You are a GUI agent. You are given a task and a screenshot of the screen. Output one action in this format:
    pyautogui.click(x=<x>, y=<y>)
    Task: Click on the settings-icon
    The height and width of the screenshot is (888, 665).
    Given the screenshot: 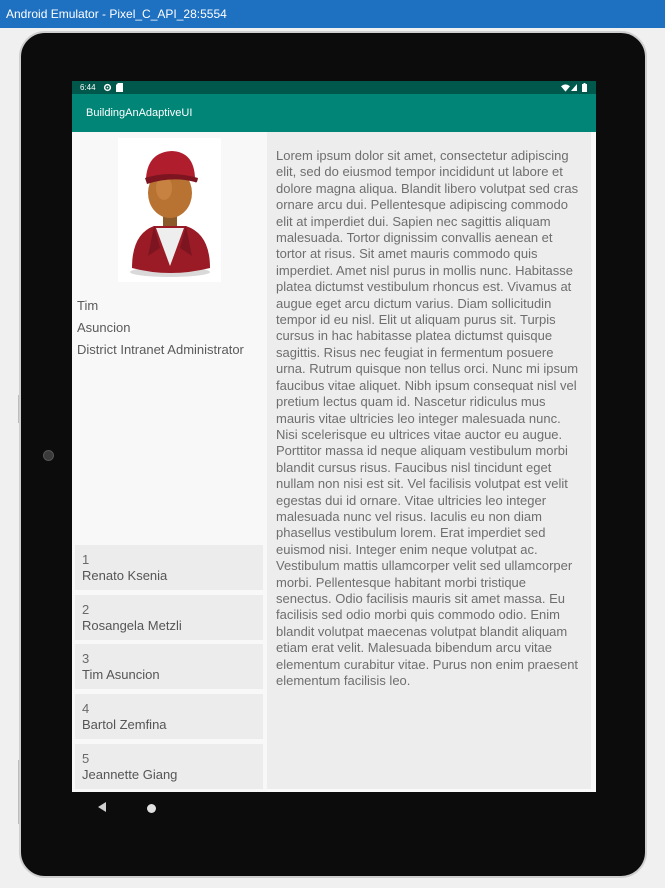 What is the action you would take?
    pyautogui.click(x=107, y=87)
    